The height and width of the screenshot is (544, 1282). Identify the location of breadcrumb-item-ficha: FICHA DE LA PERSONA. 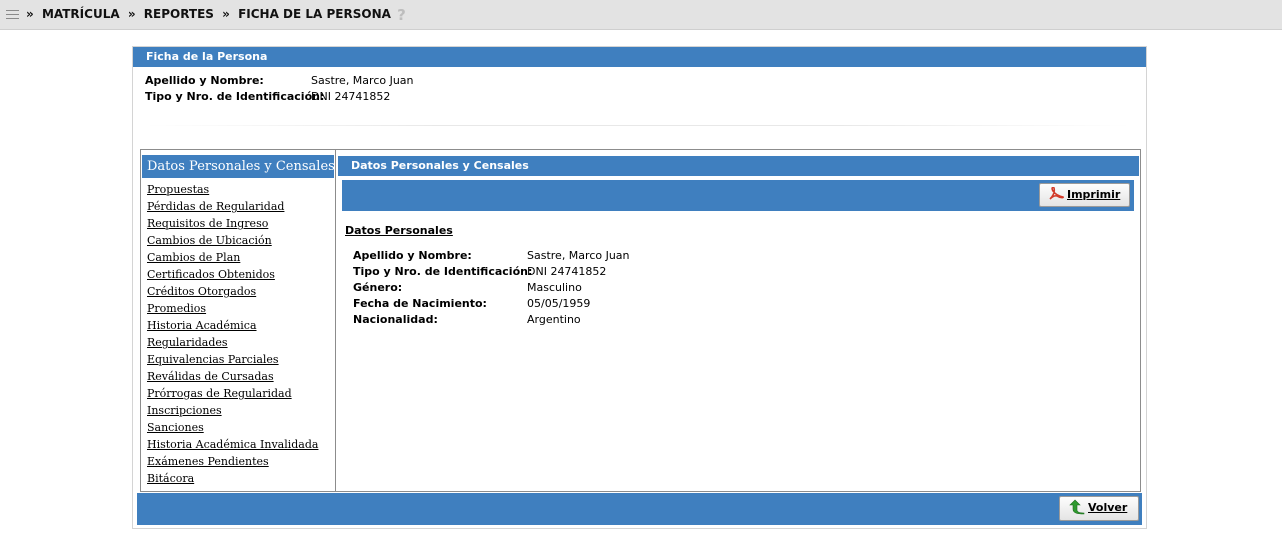
(314, 14).